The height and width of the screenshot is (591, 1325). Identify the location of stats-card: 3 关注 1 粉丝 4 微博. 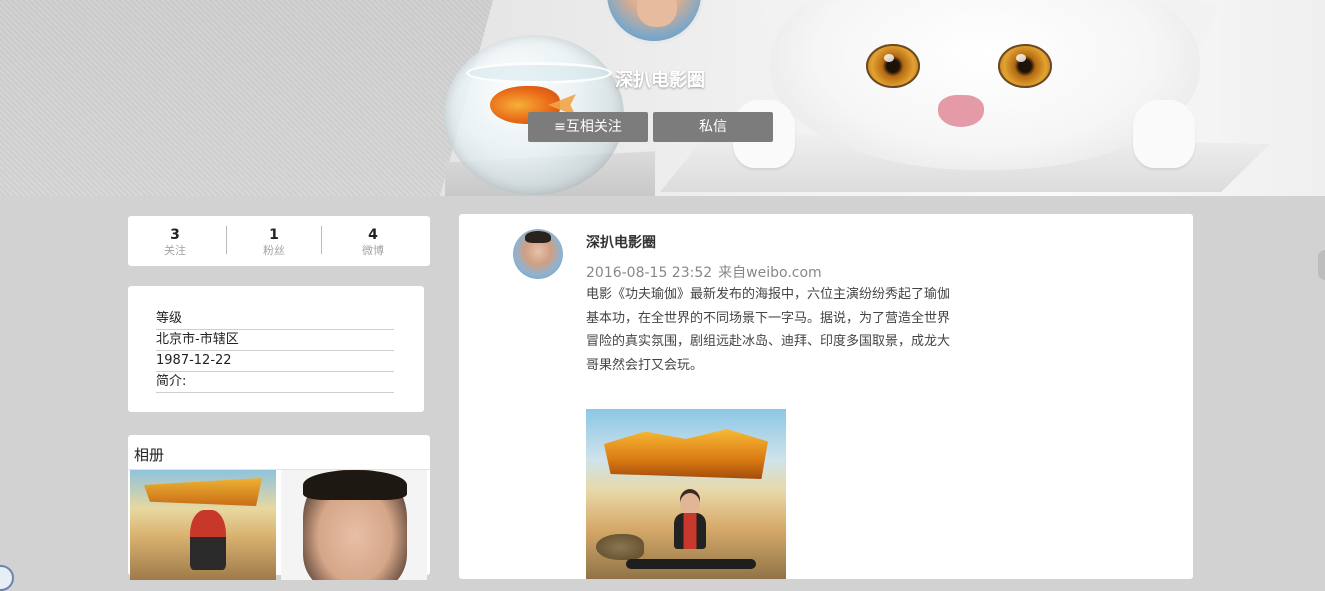
(279, 241).